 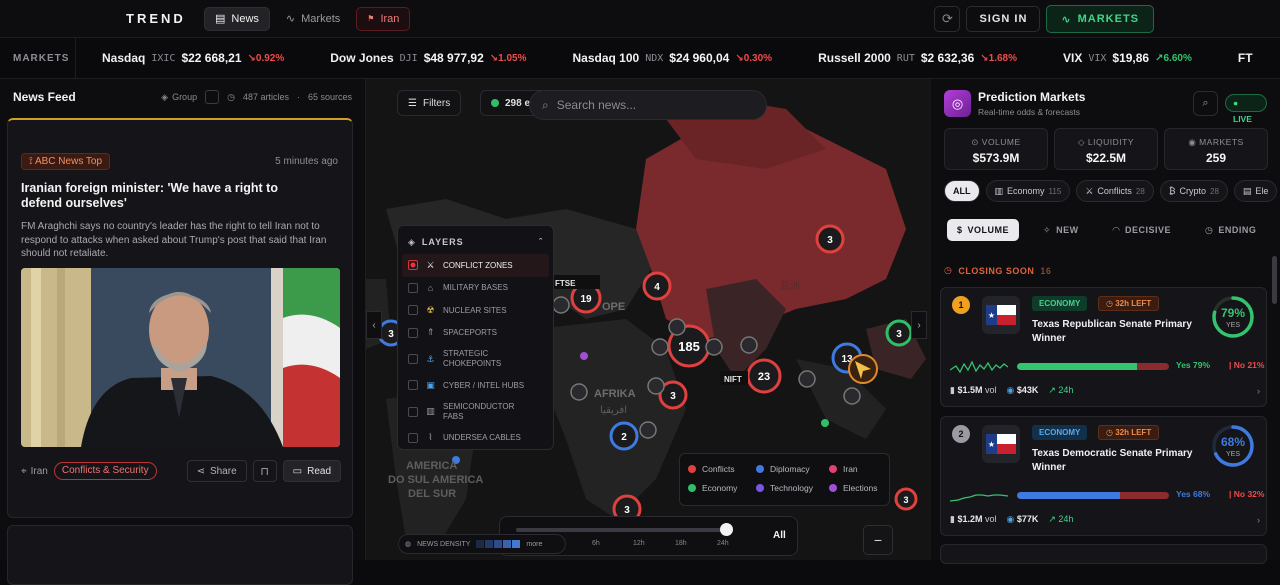 I want to click on ticker-item: Nasdaq 100 NDX $24 960,04 ↘0.30%, so click(x=673, y=58).